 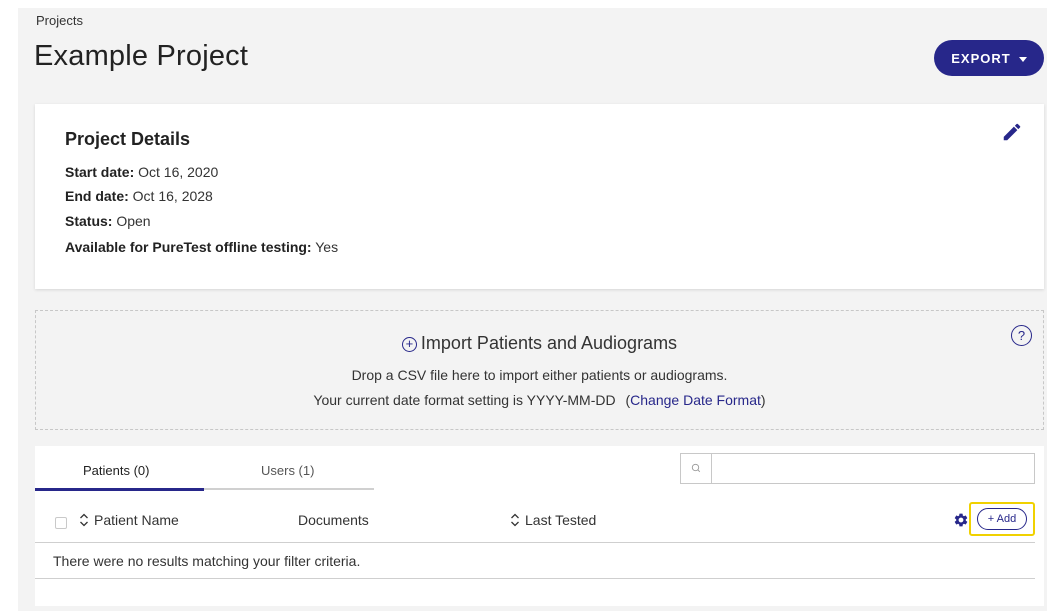 I want to click on footer-divider, so click(x=535, y=578).